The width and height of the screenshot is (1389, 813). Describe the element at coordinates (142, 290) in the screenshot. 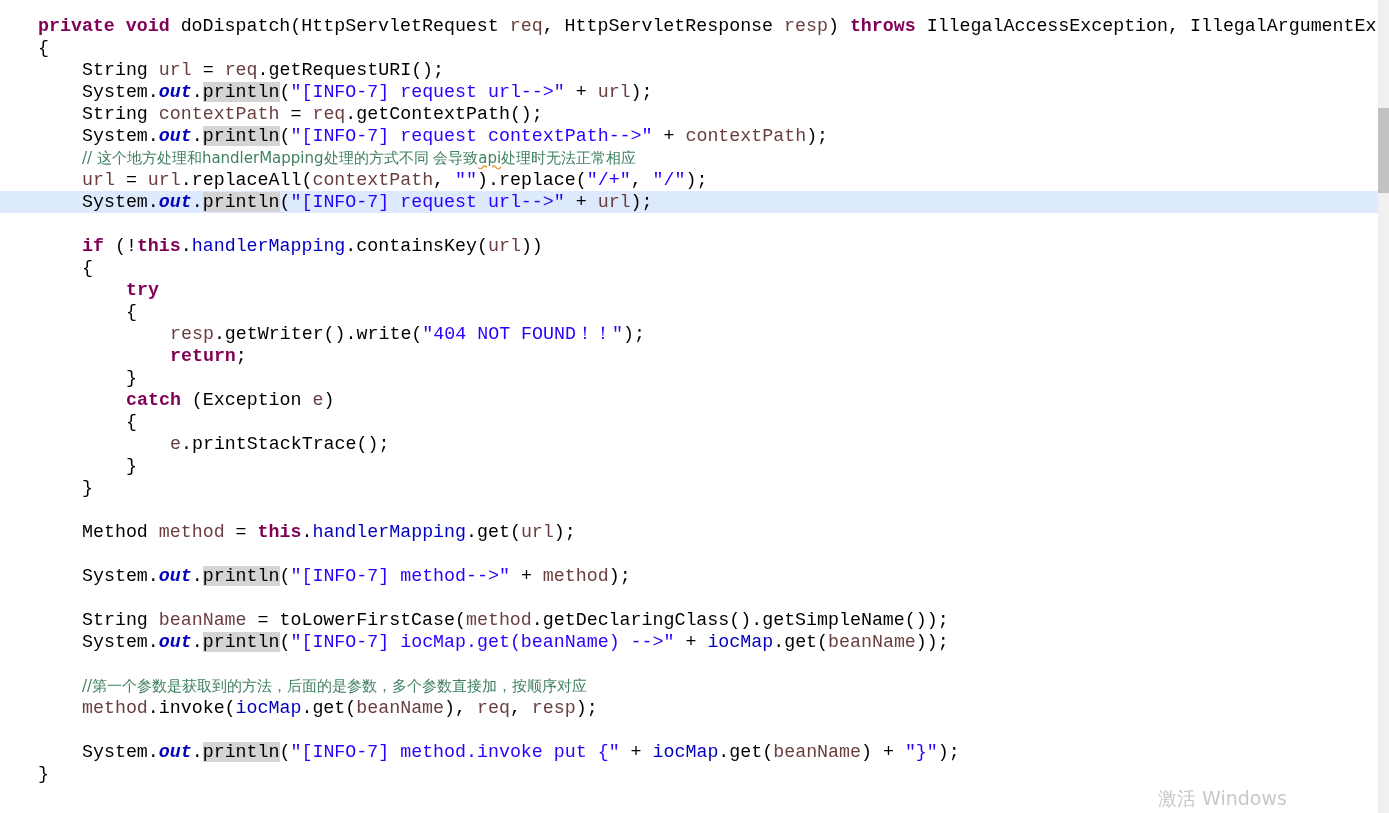

I see `code-line: try` at that location.